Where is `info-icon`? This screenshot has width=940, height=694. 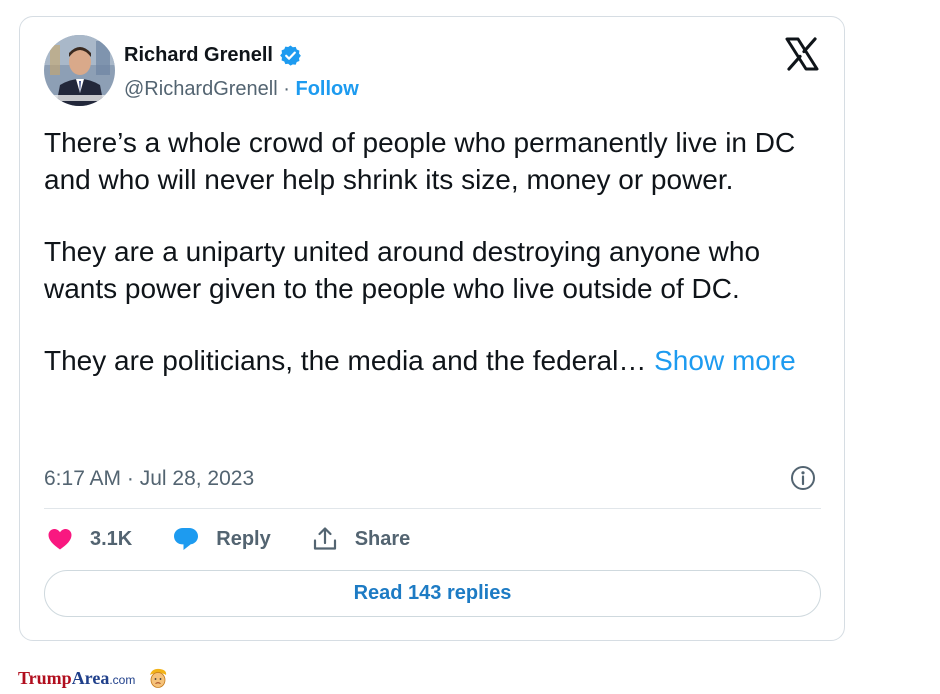
info-icon is located at coordinates (803, 478).